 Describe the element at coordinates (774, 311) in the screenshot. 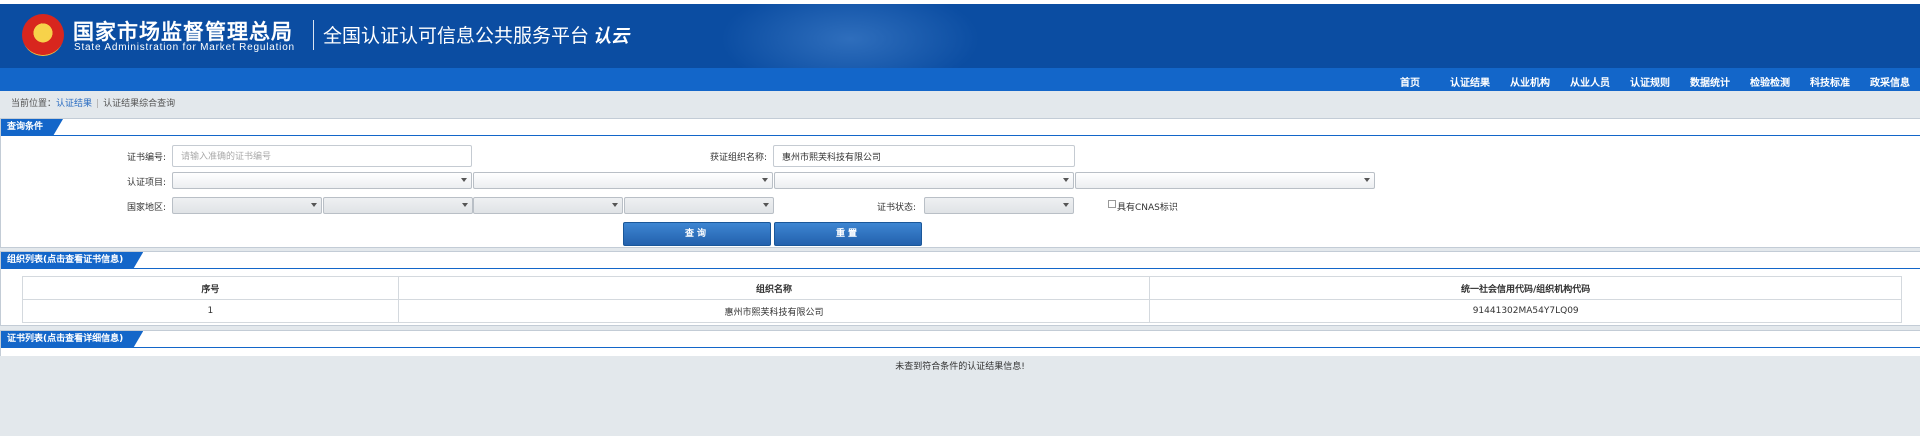

I see `row-org-name: 惠州市熙芙科技有限公司` at that location.